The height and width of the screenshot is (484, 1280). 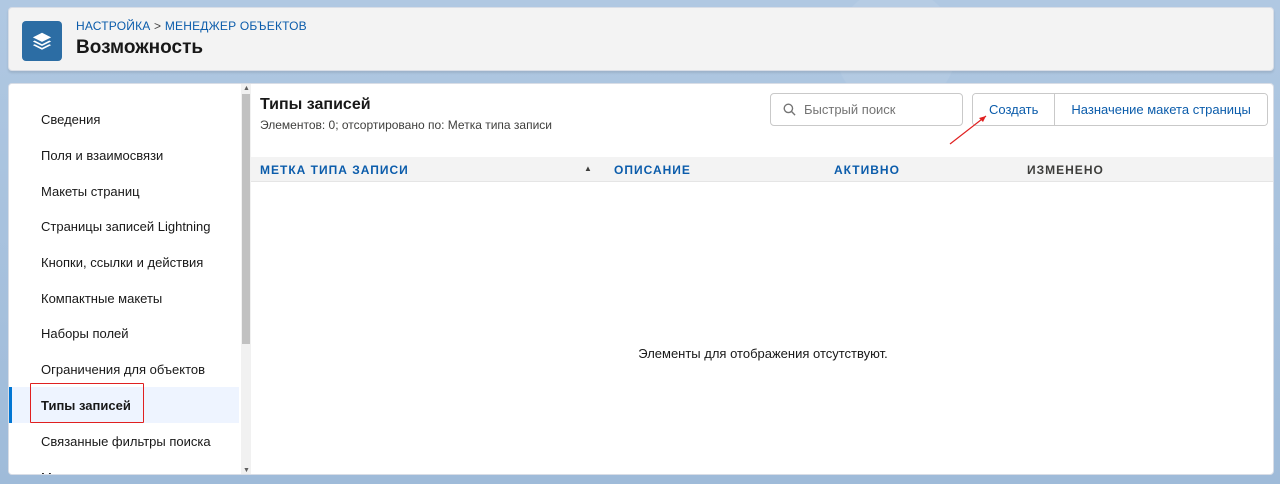 What do you see at coordinates (789, 109) in the screenshot?
I see `search-icon` at bounding box center [789, 109].